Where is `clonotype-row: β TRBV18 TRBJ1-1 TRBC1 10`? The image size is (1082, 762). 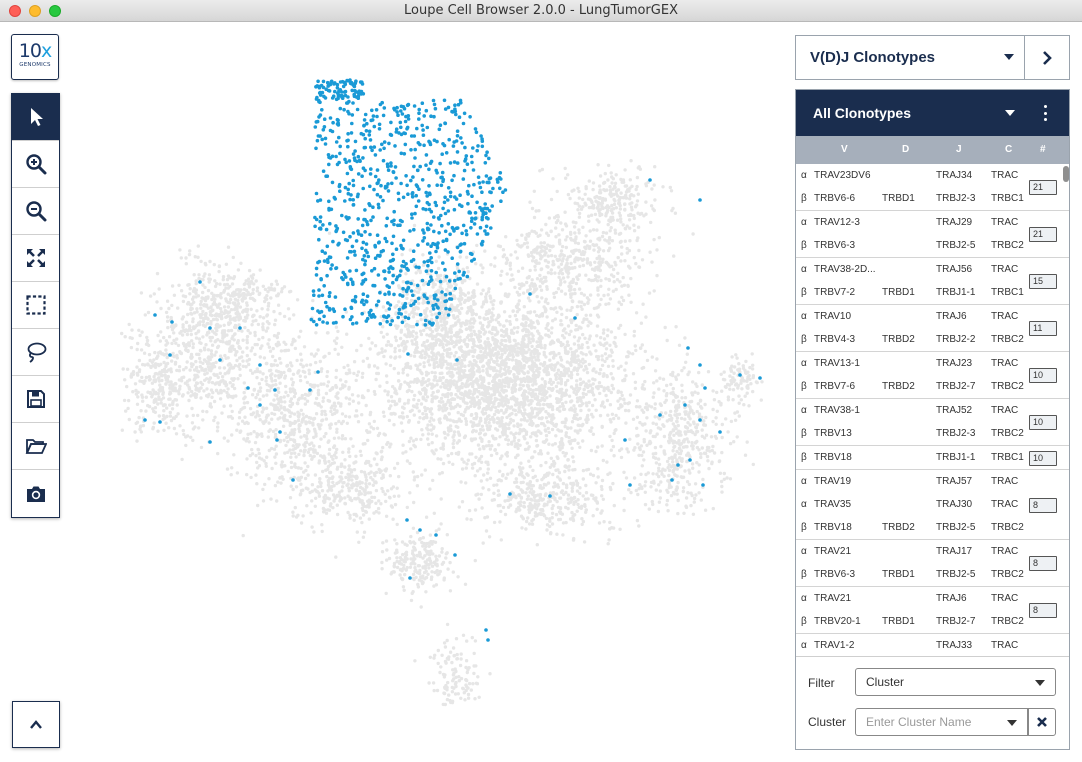 clonotype-row: β TRBV18 TRBJ1-1 TRBC1 10 is located at coordinates (932, 458).